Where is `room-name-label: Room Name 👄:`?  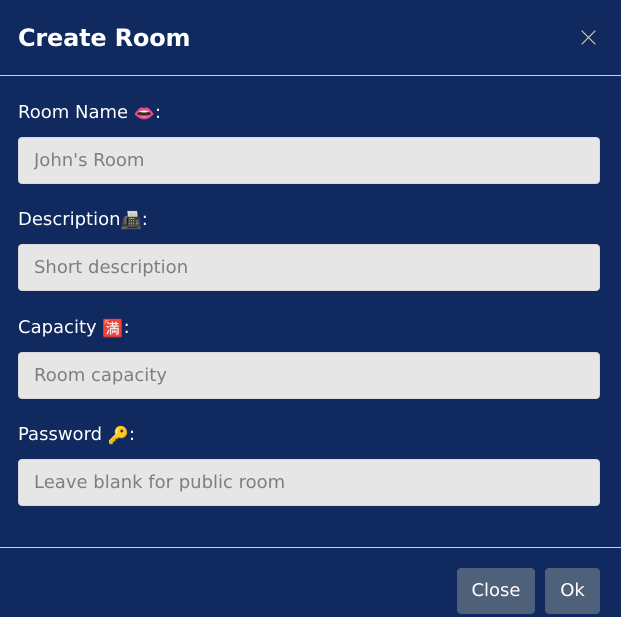 room-name-label: Room Name 👄: is located at coordinates (89, 113).